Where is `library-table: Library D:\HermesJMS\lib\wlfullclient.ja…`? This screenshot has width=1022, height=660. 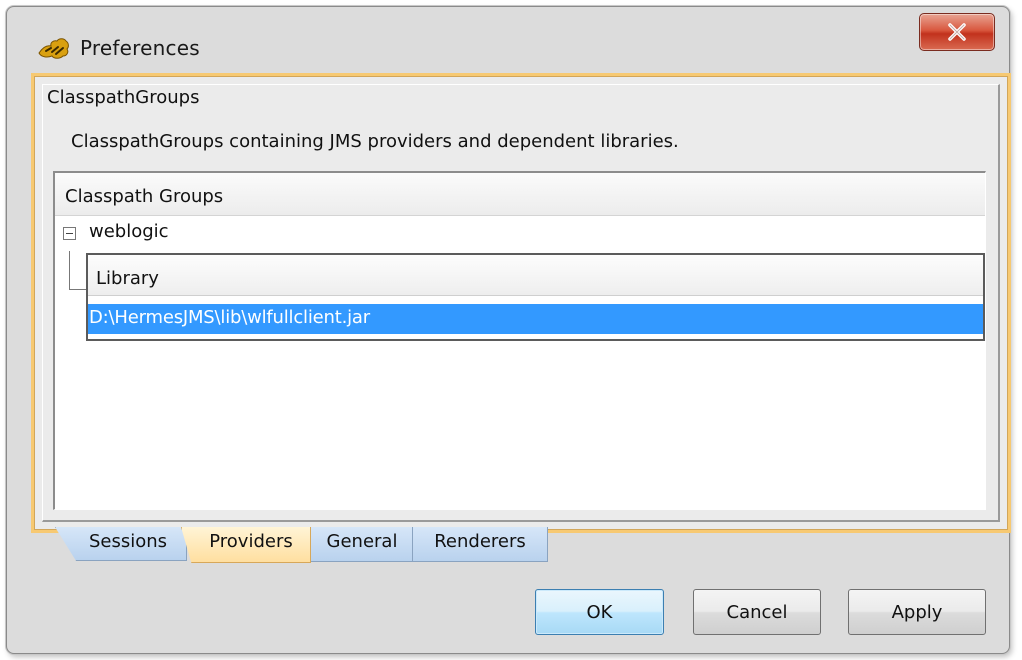
library-table: Library D:\HermesJMS\lib\wlfullclient.ja… is located at coordinates (535, 297).